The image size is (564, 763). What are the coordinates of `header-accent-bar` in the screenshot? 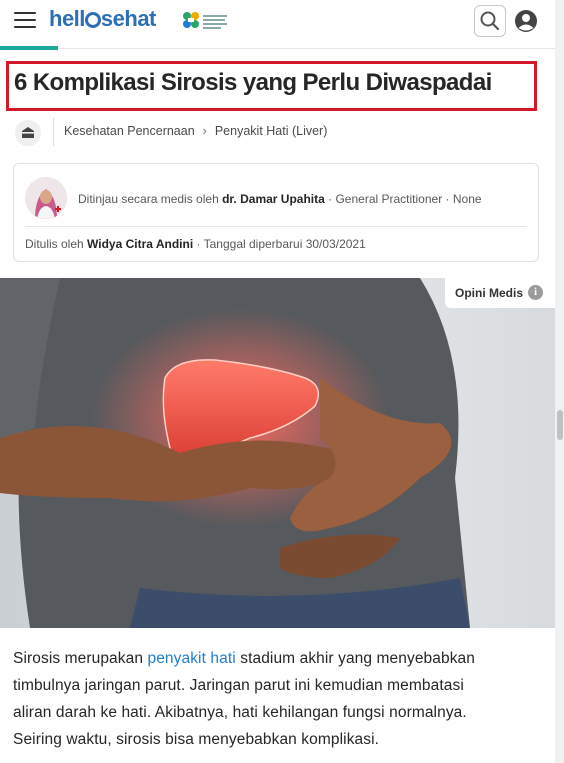 It's located at (29, 48).